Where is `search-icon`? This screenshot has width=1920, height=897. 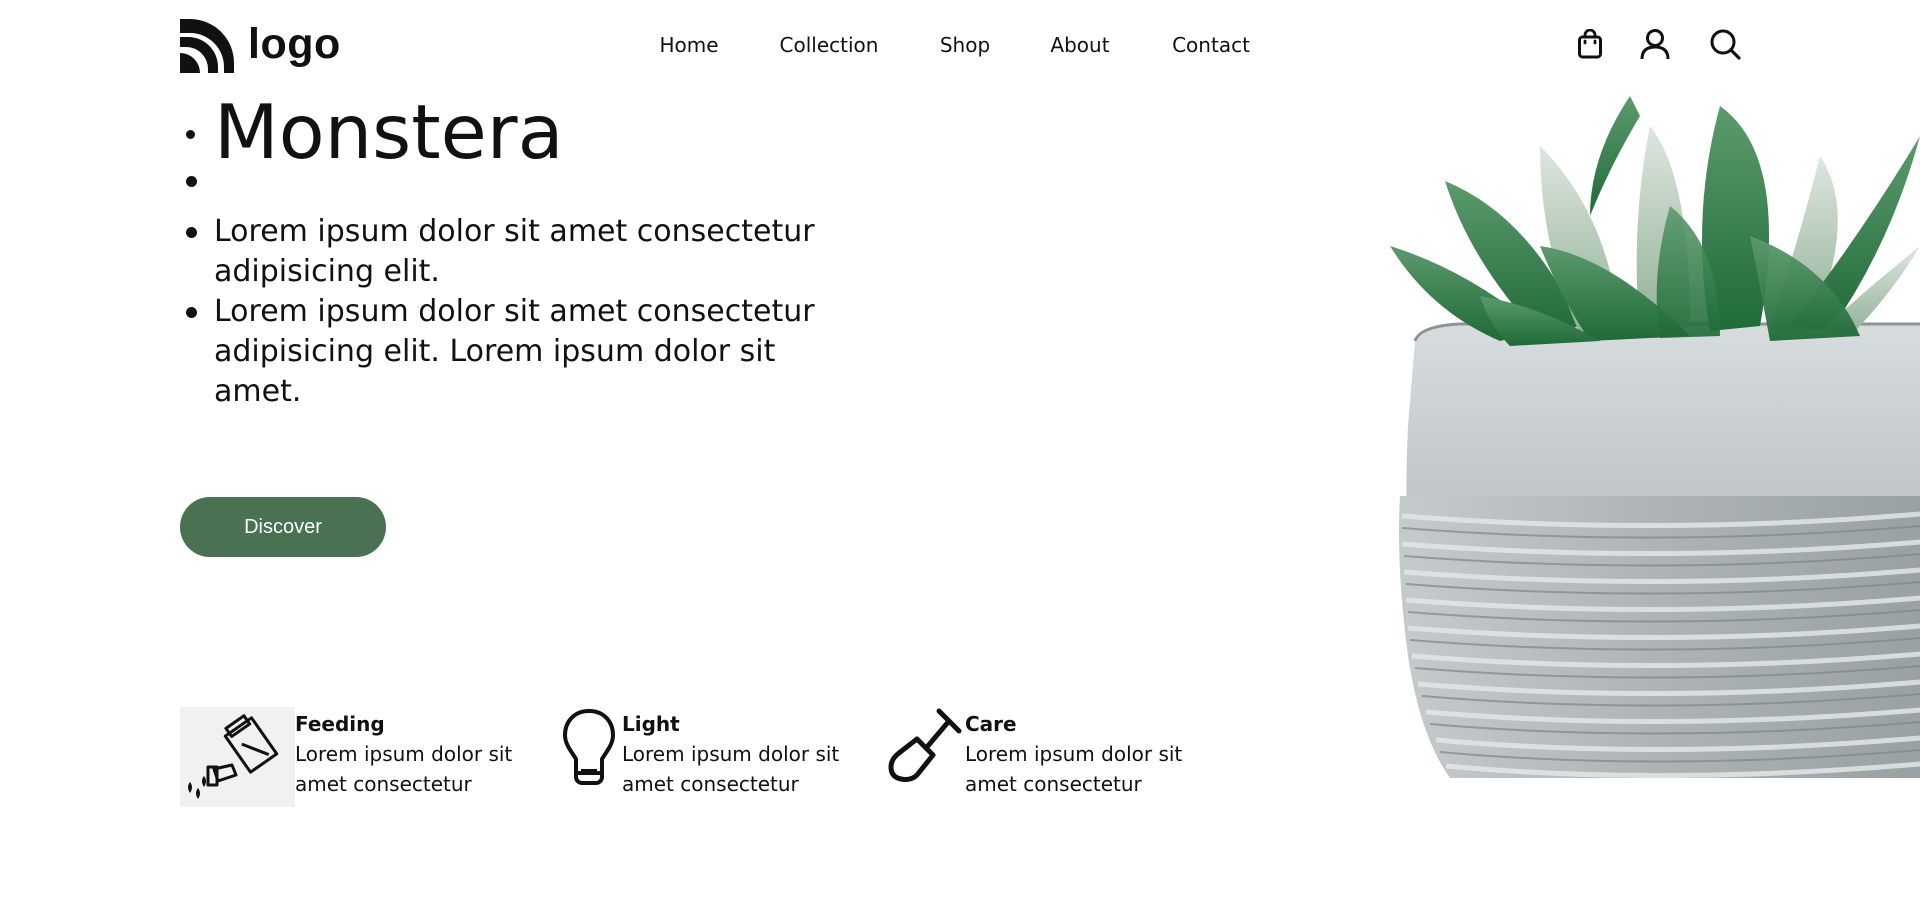
search-icon is located at coordinates (1725, 44).